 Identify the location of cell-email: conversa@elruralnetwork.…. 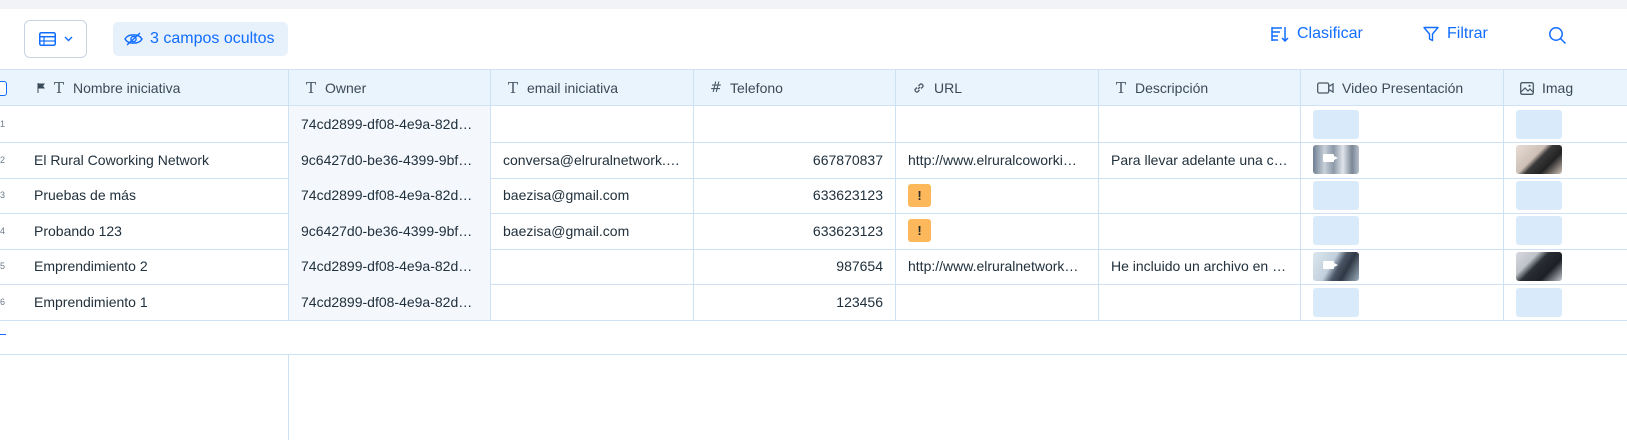
(592, 159).